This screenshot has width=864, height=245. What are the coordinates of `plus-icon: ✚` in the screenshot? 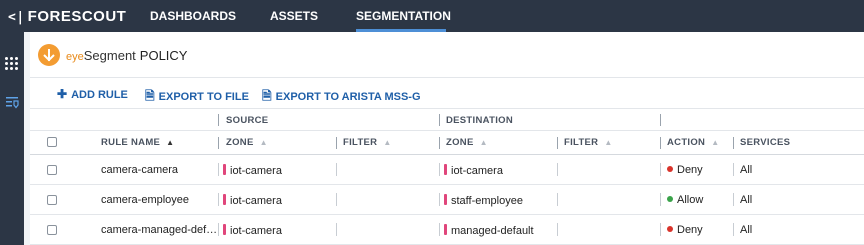 It's located at (62, 94).